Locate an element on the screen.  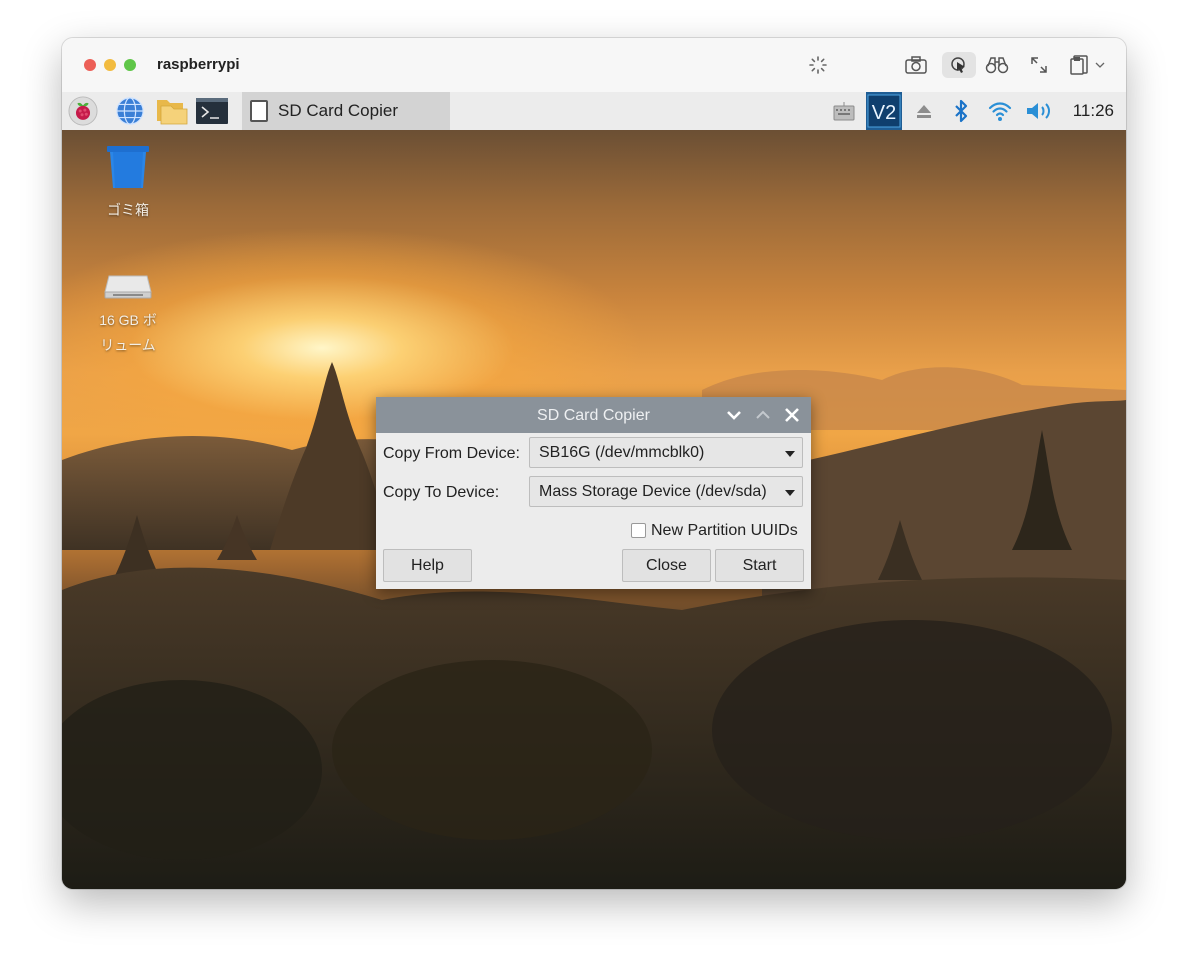
copy-to-select: Mass Storage Device (/dev/sda) is located at coordinates (666, 491).